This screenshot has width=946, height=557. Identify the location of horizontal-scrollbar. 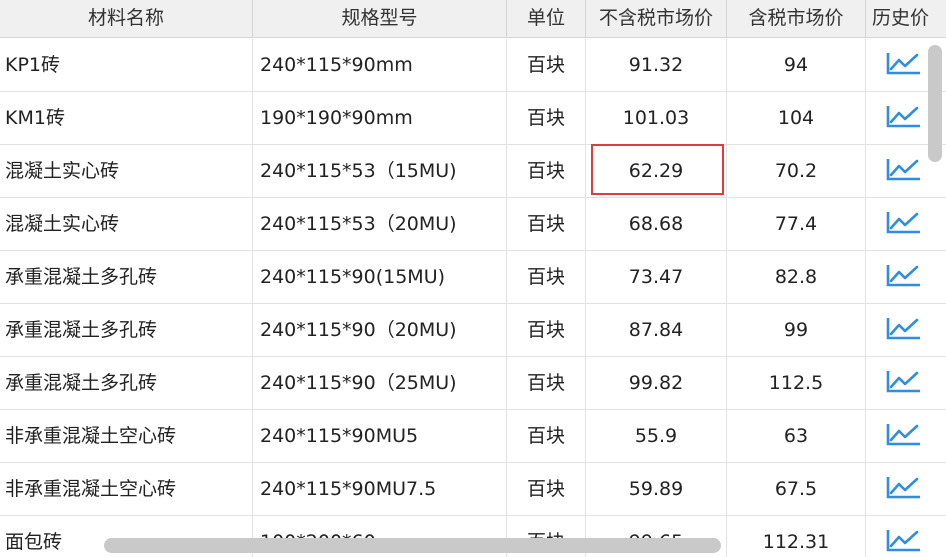
(412, 545).